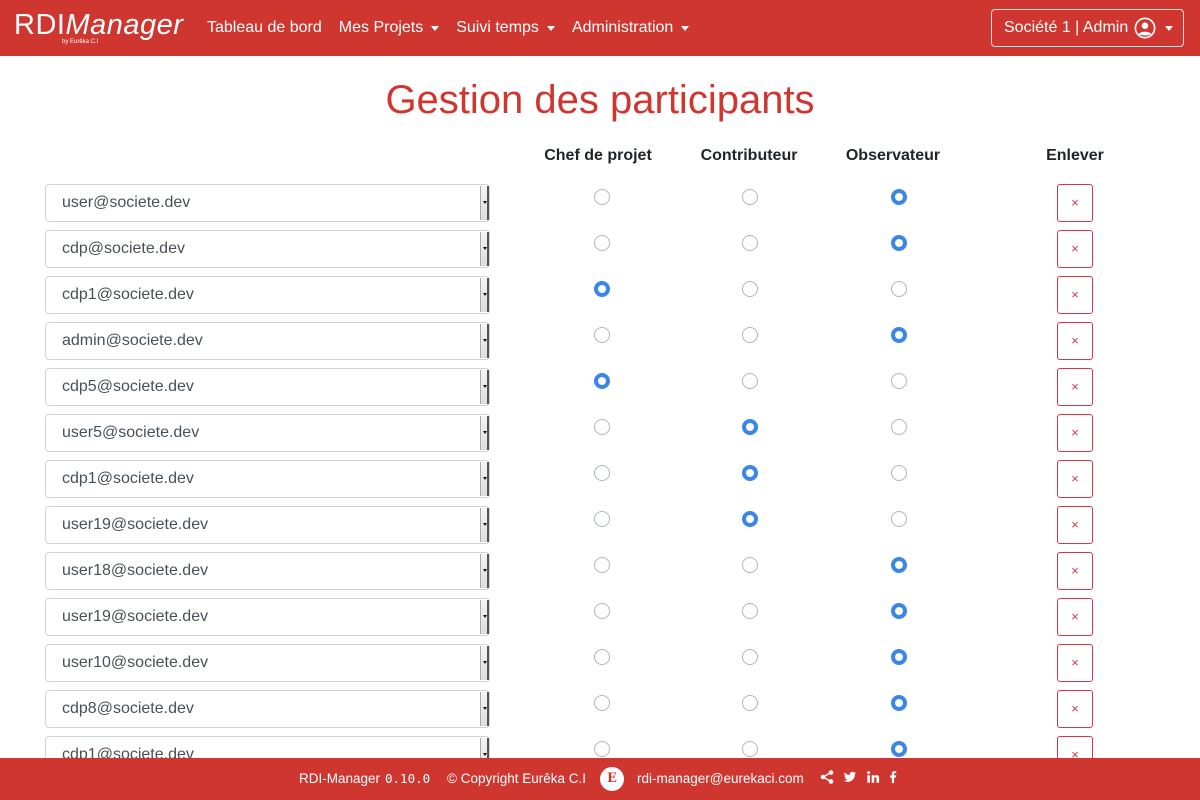  What do you see at coordinates (873, 777) in the screenshot?
I see `linkedin-icon` at bounding box center [873, 777].